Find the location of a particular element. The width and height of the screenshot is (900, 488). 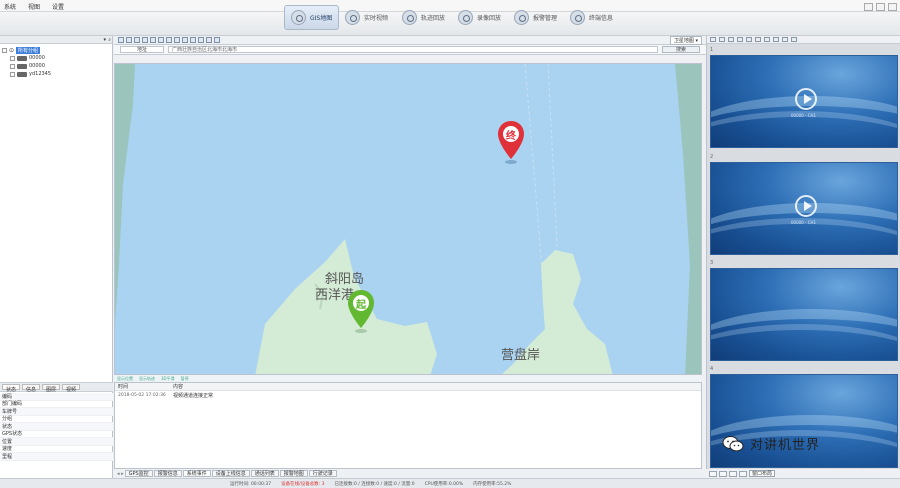

layout-4-icon is located at coordinates (723, 473).